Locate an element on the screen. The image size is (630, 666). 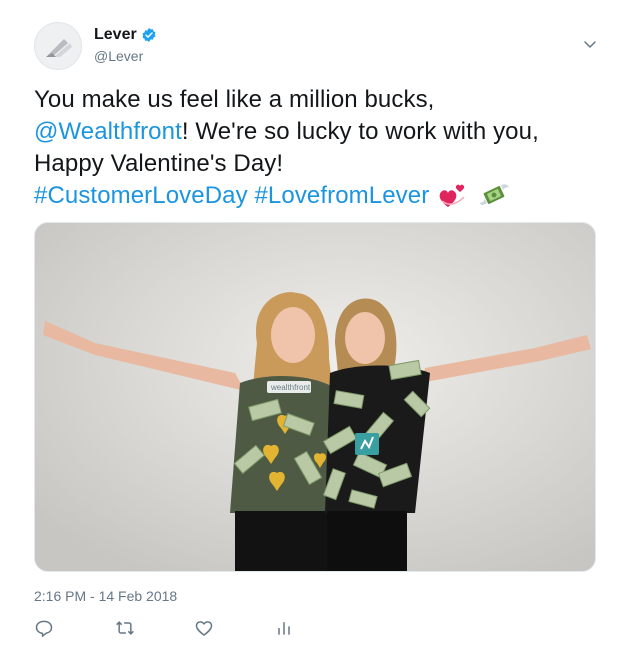
like-button is located at coordinates (206, 630).